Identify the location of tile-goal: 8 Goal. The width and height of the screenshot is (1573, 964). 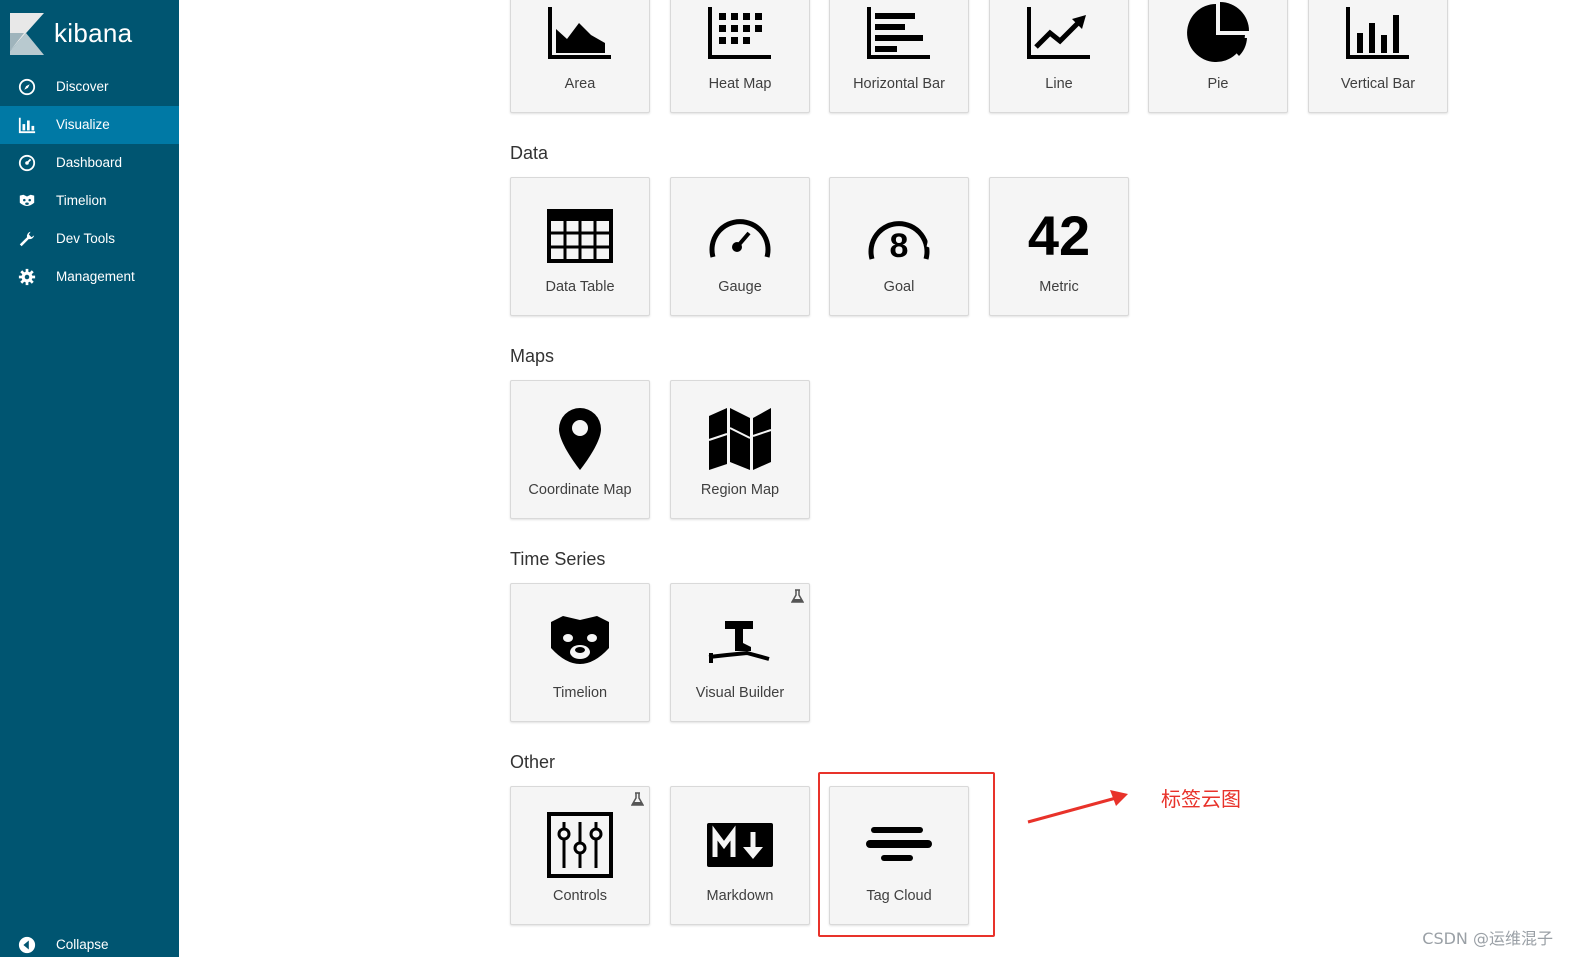
(899, 246).